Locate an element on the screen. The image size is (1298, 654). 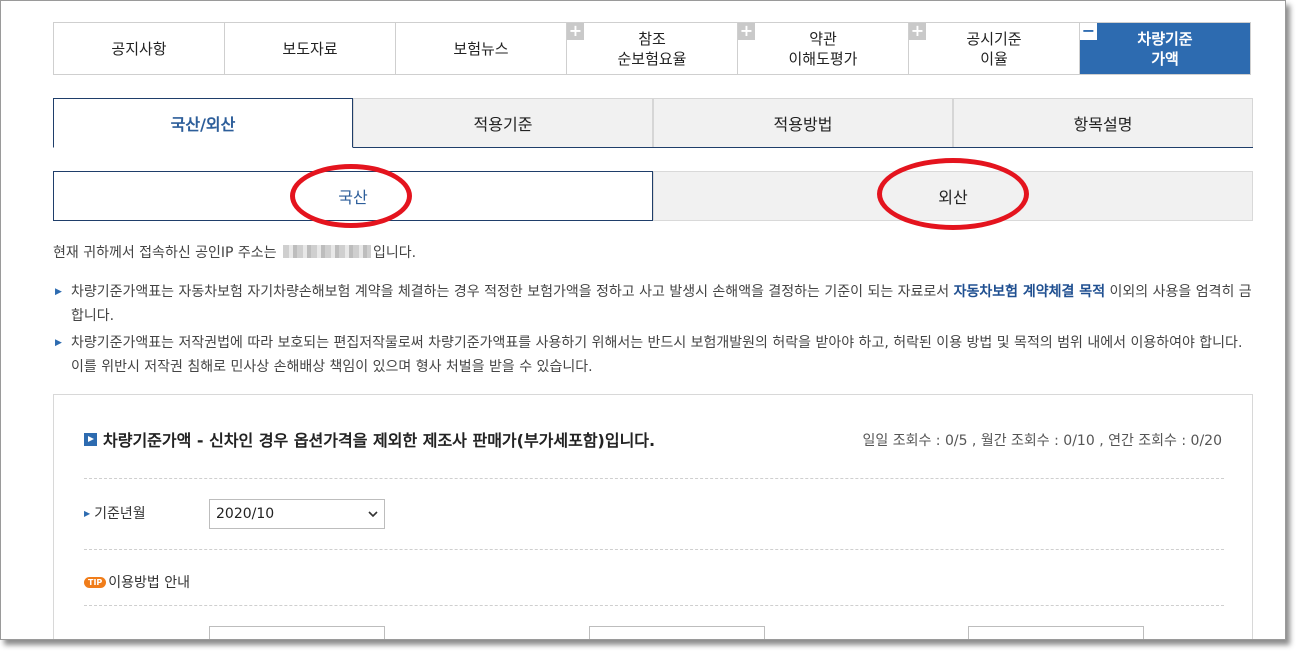
detail-model-field is located at coordinates (1056, 632).